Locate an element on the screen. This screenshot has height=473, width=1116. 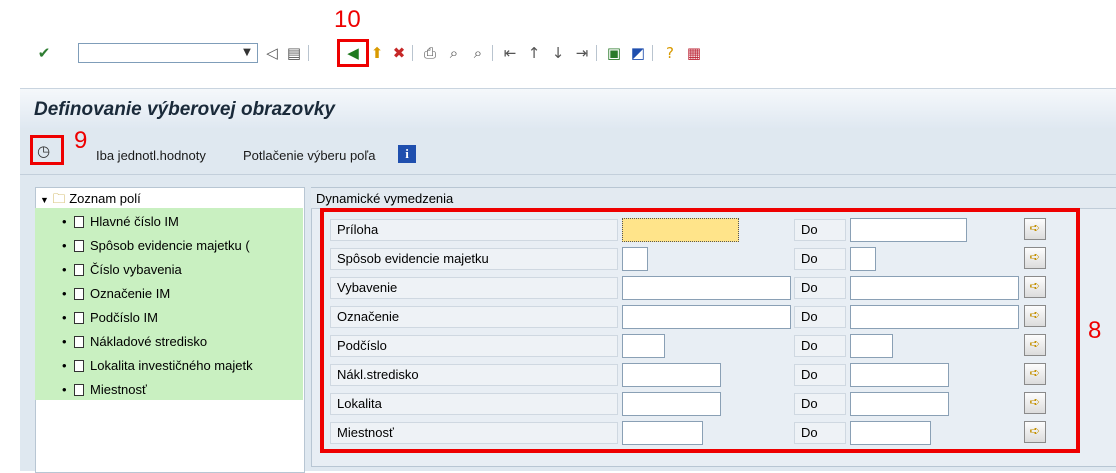
tree-item: • Podčíslo IM is located at coordinates (182, 317).